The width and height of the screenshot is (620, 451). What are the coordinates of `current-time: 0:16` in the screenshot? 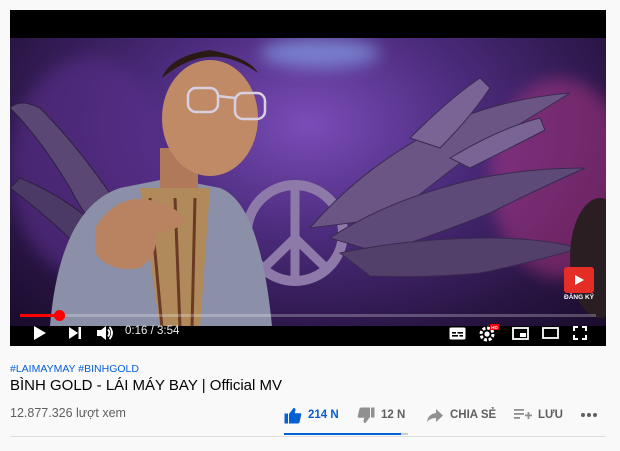 It's located at (136, 331).